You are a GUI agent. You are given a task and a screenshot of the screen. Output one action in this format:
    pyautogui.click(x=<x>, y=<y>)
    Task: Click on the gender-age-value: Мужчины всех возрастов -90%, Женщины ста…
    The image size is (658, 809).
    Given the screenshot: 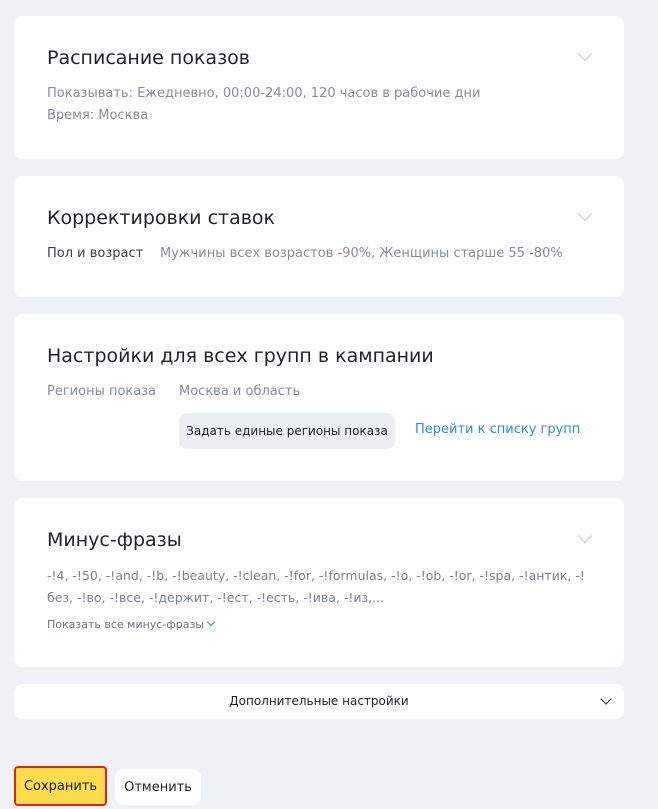 What is the action you would take?
    pyautogui.click(x=361, y=253)
    